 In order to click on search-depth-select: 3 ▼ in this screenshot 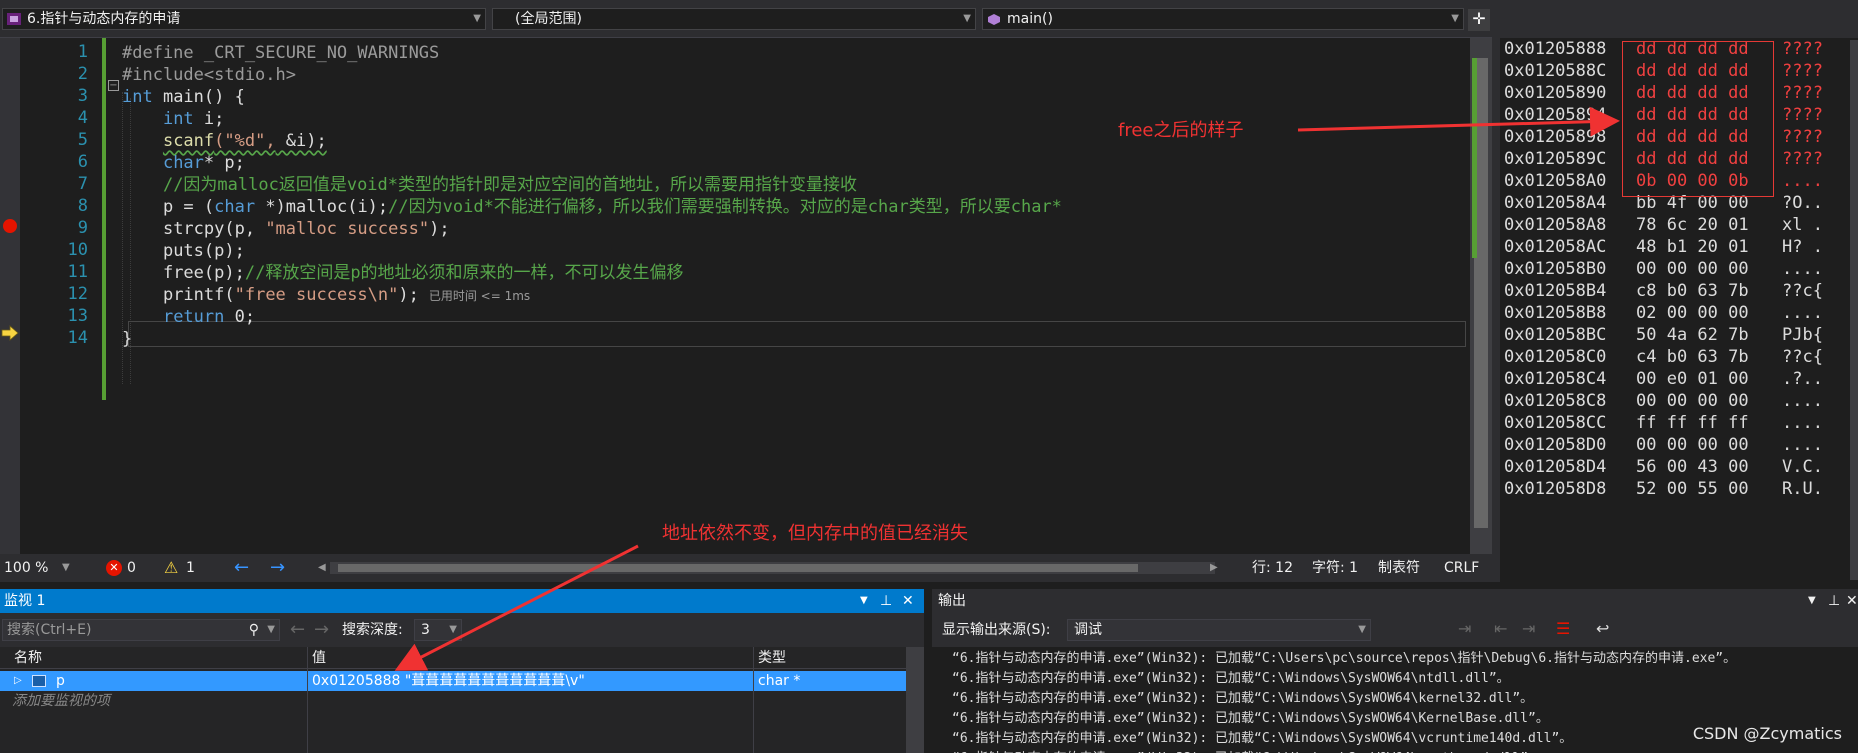, I will do `click(438, 630)`.